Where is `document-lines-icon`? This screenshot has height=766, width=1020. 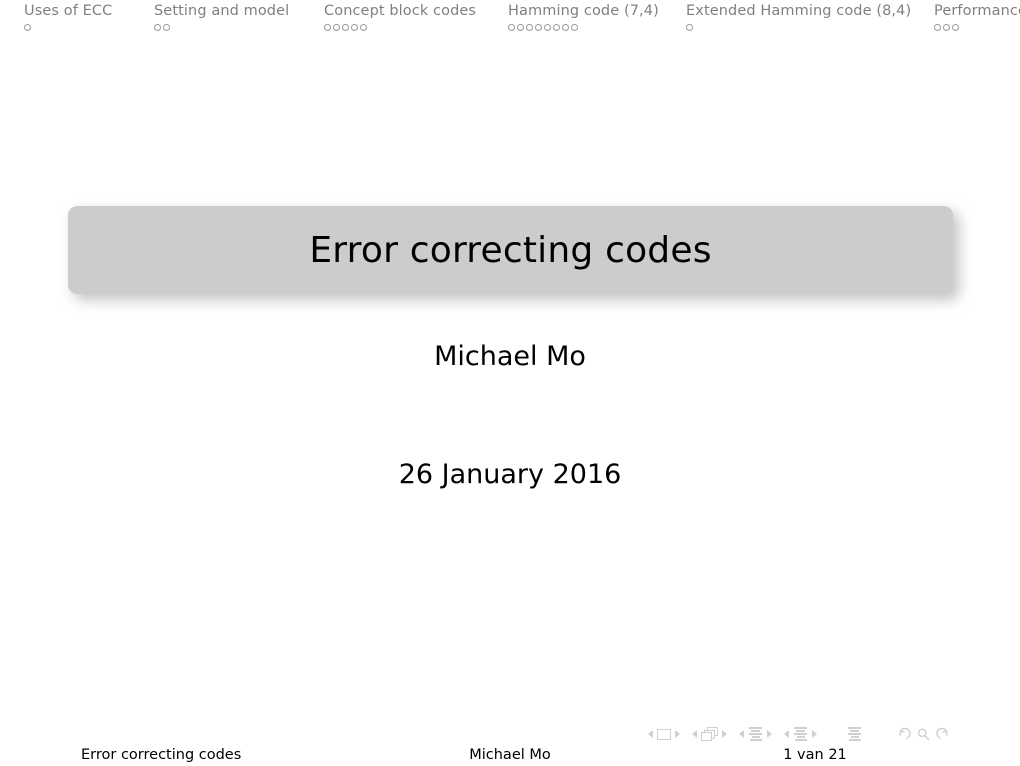
document-lines-icon is located at coordinates (854, 734).